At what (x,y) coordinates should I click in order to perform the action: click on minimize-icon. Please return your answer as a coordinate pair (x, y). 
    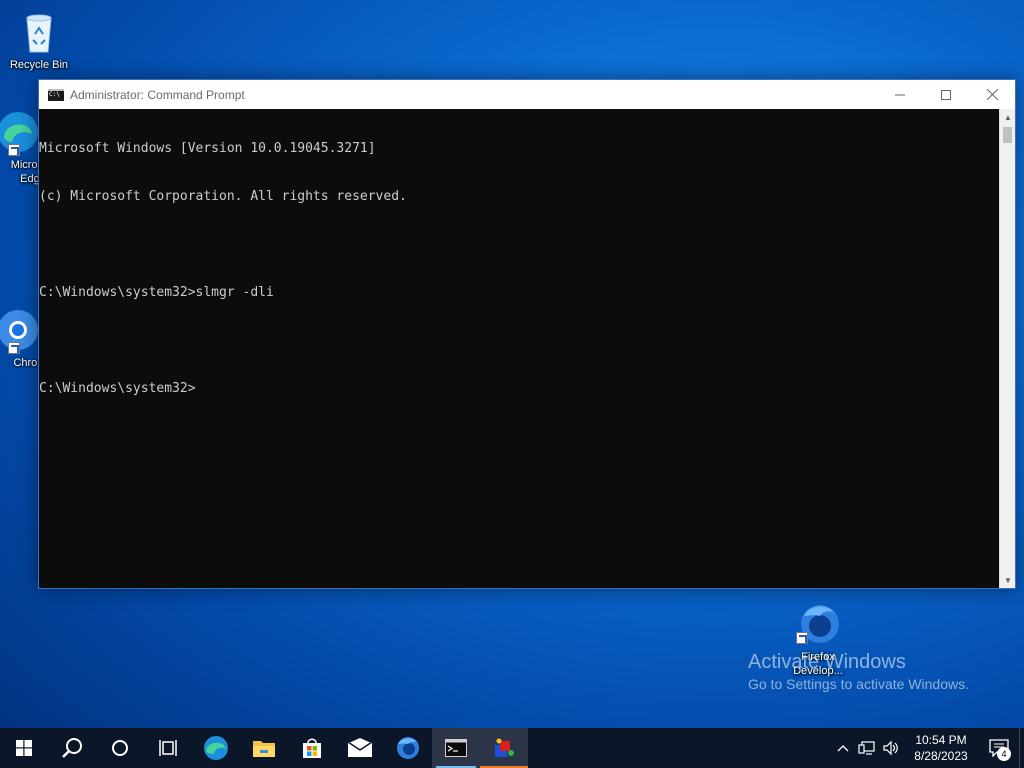
    Looking at the image, I should click on (900, 94).